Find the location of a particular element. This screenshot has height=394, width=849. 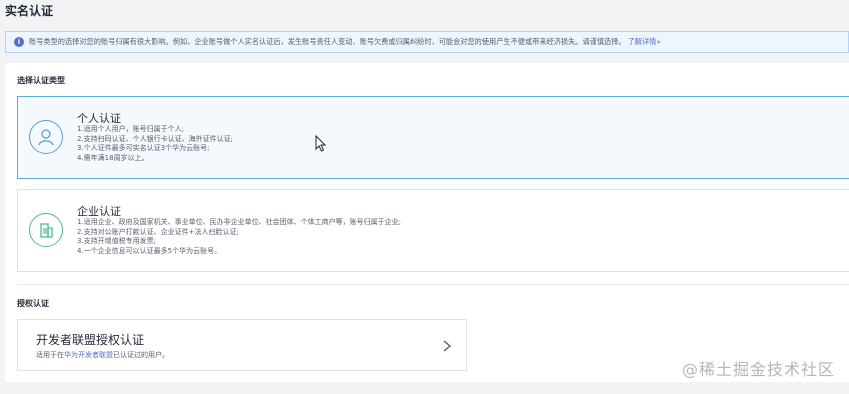

watermark: @稀土掘金技术社区 is located at coordinates (758, 369).